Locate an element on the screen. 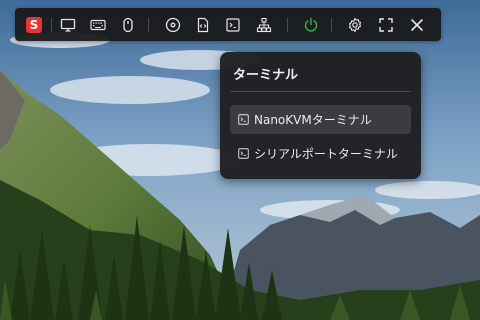 Image resolution: width=480 pixels, height=320 pixels. menu-item-serial-terminal: シリアルポートターミナル is located at coordinates (320, 153).